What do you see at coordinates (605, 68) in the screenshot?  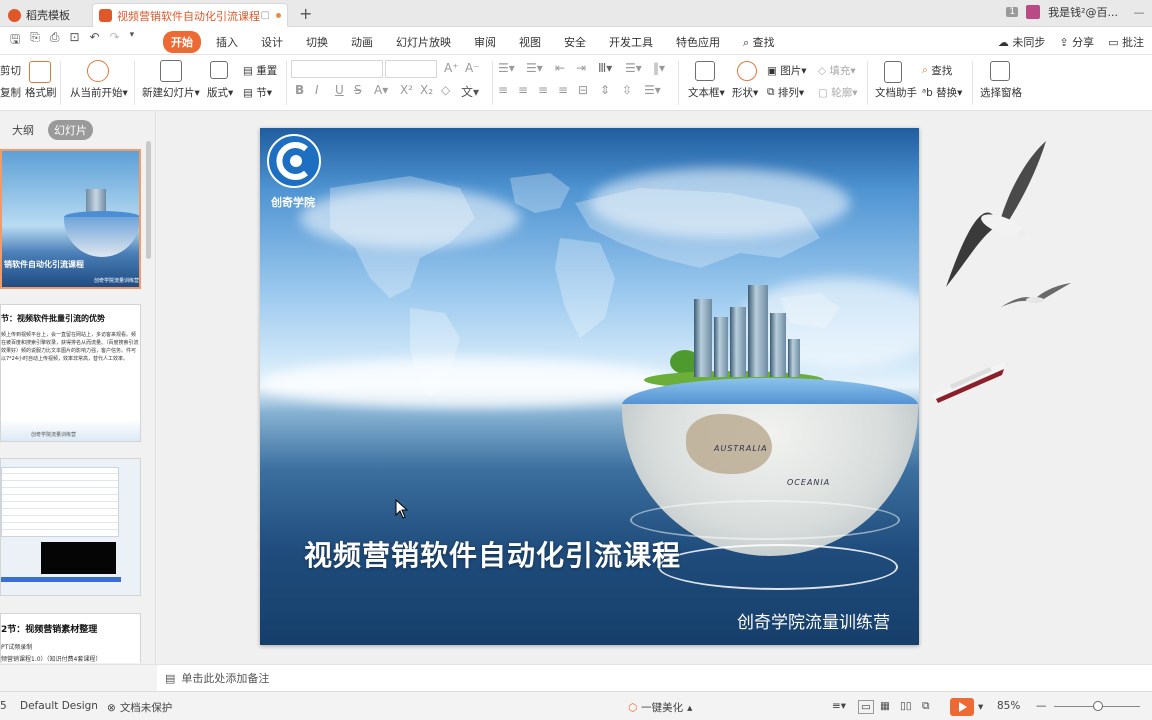 I see `text-direction-icon: Ⅲ▾` at bounding box center [605, 68].